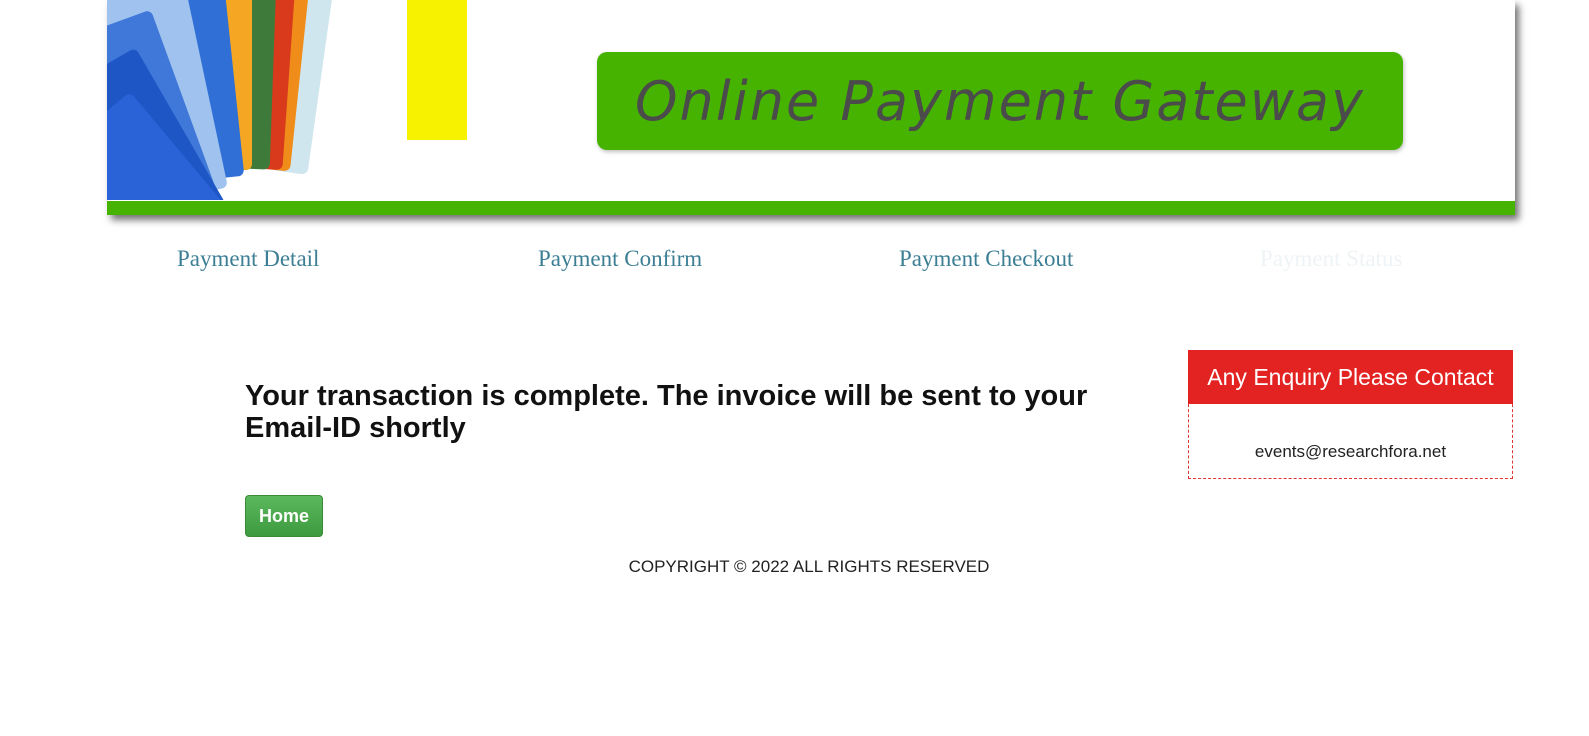 The width and height of the screenshot is (1589, 736). I want to click on step-payment-checkout: Payment Checkout, so click(986, 259).